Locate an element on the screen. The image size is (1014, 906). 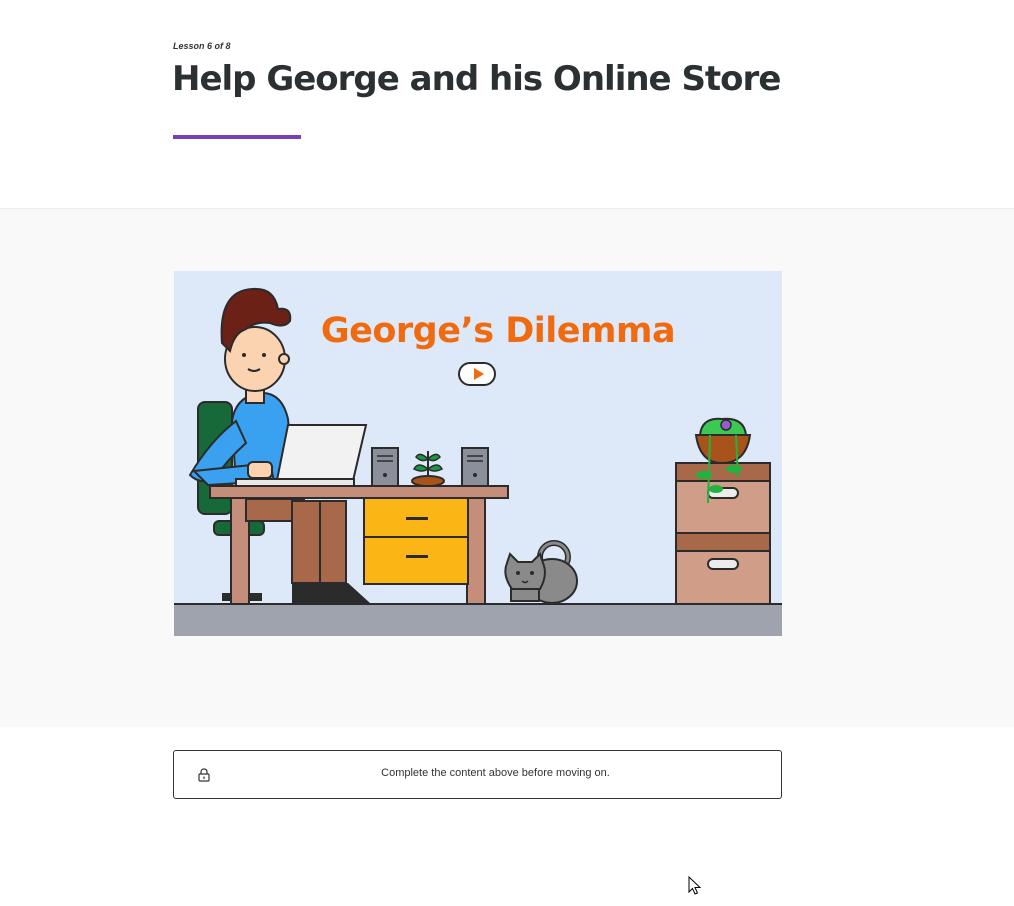
play-icon is located at coordinates (479, 374).